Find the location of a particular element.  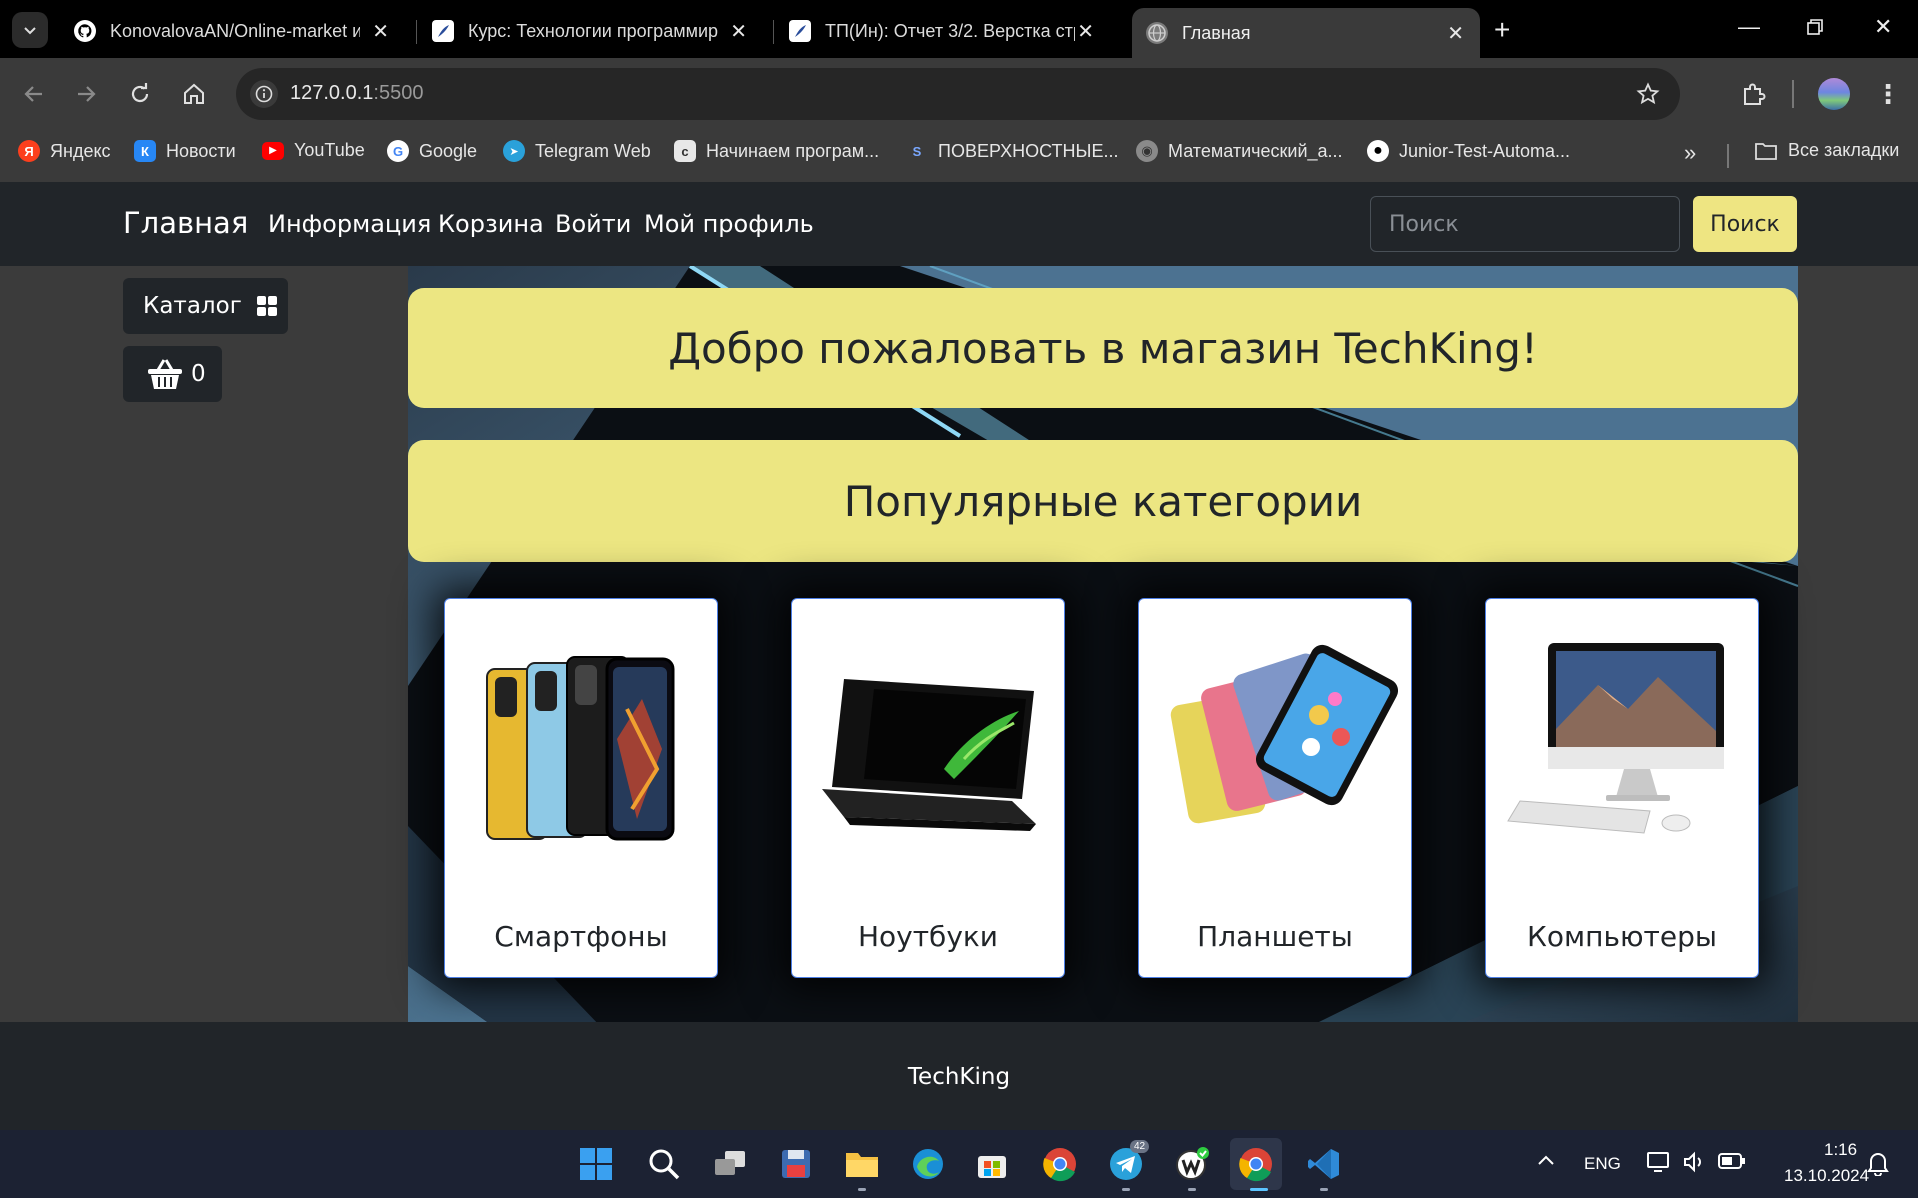

search-button: Поиск is located at coordinates (1745, 224).